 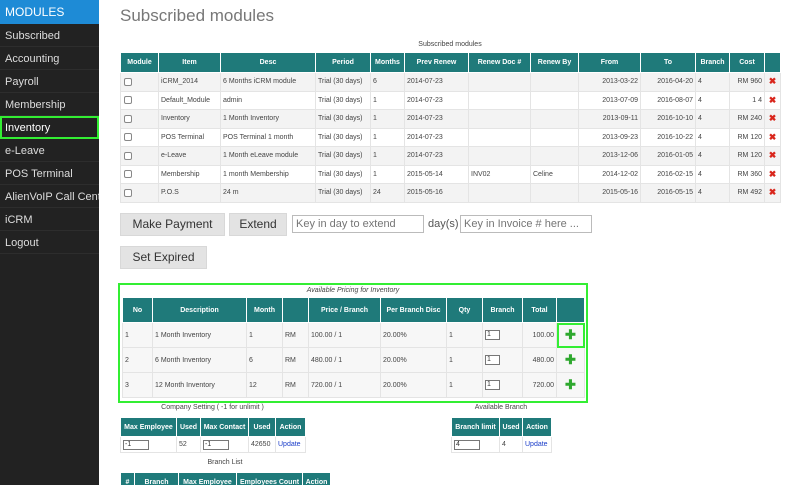 I want to click on cell: 12, so click(x=264, y=385).